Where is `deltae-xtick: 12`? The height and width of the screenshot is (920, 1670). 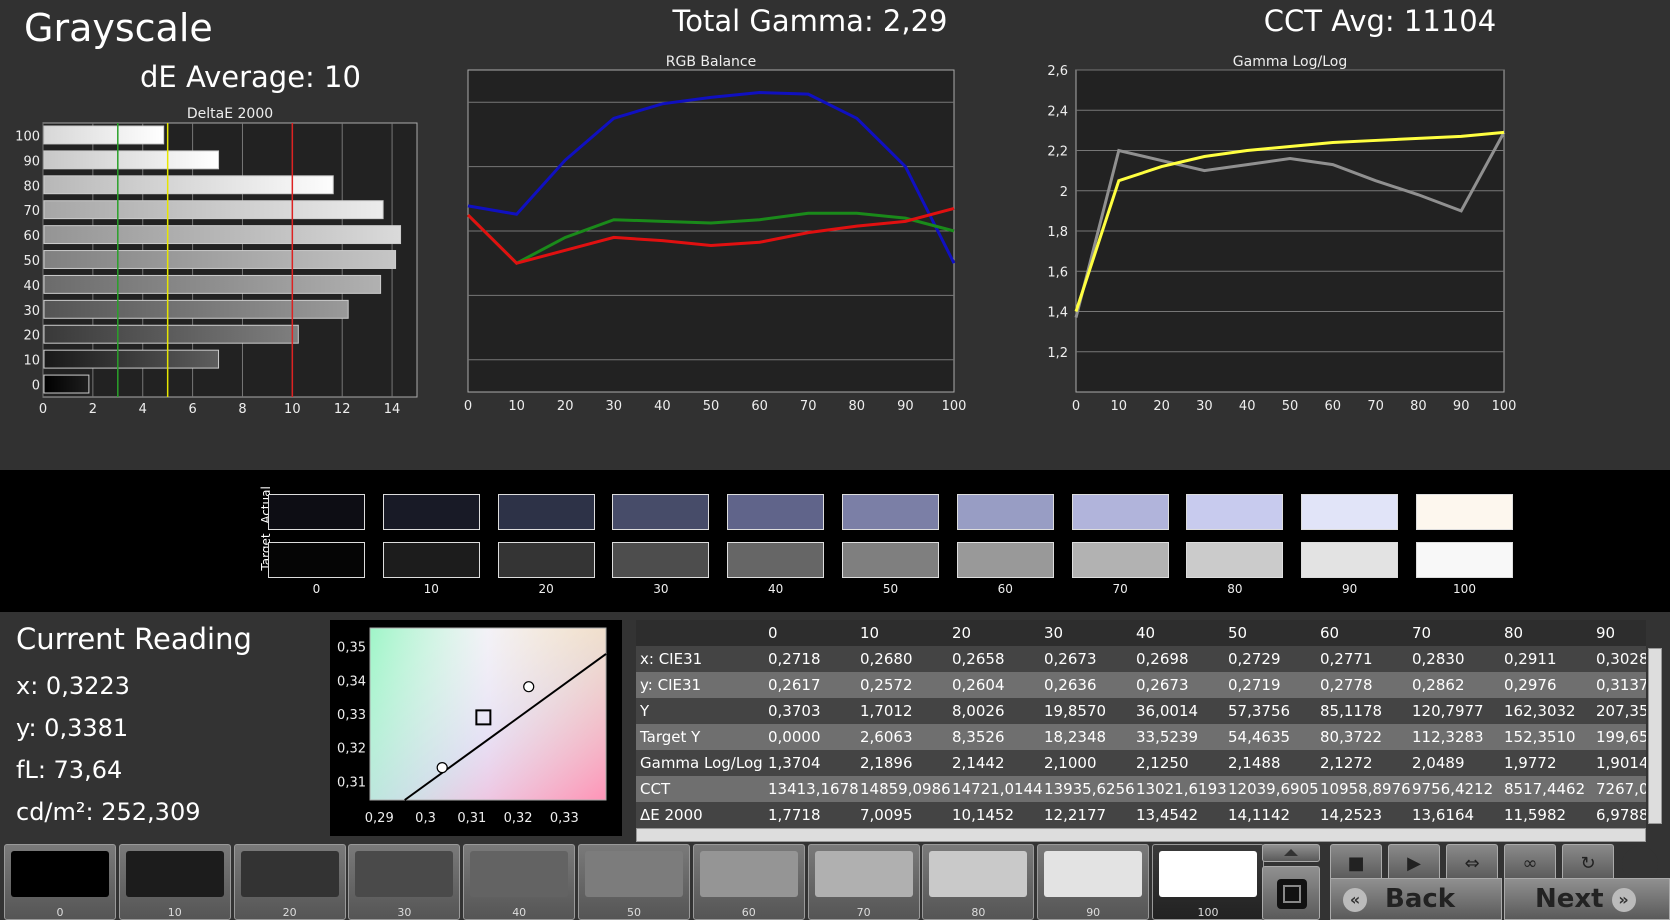 deltae-xtick: 12 is located at coordinates (342, 409).